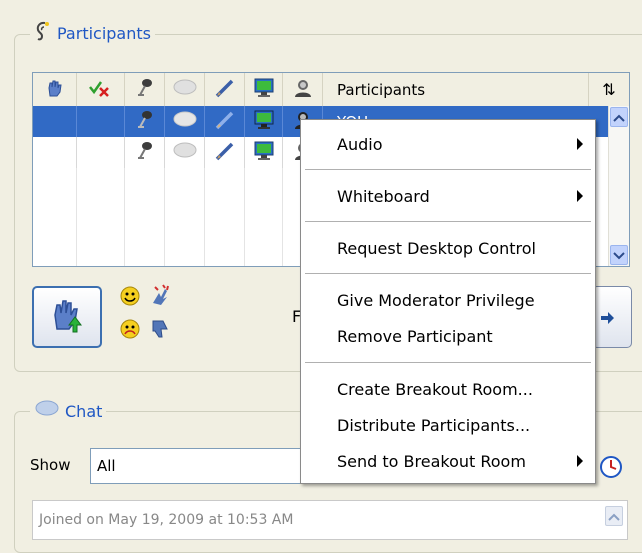  I want to click on happy-face-icon, so click(130, 298).